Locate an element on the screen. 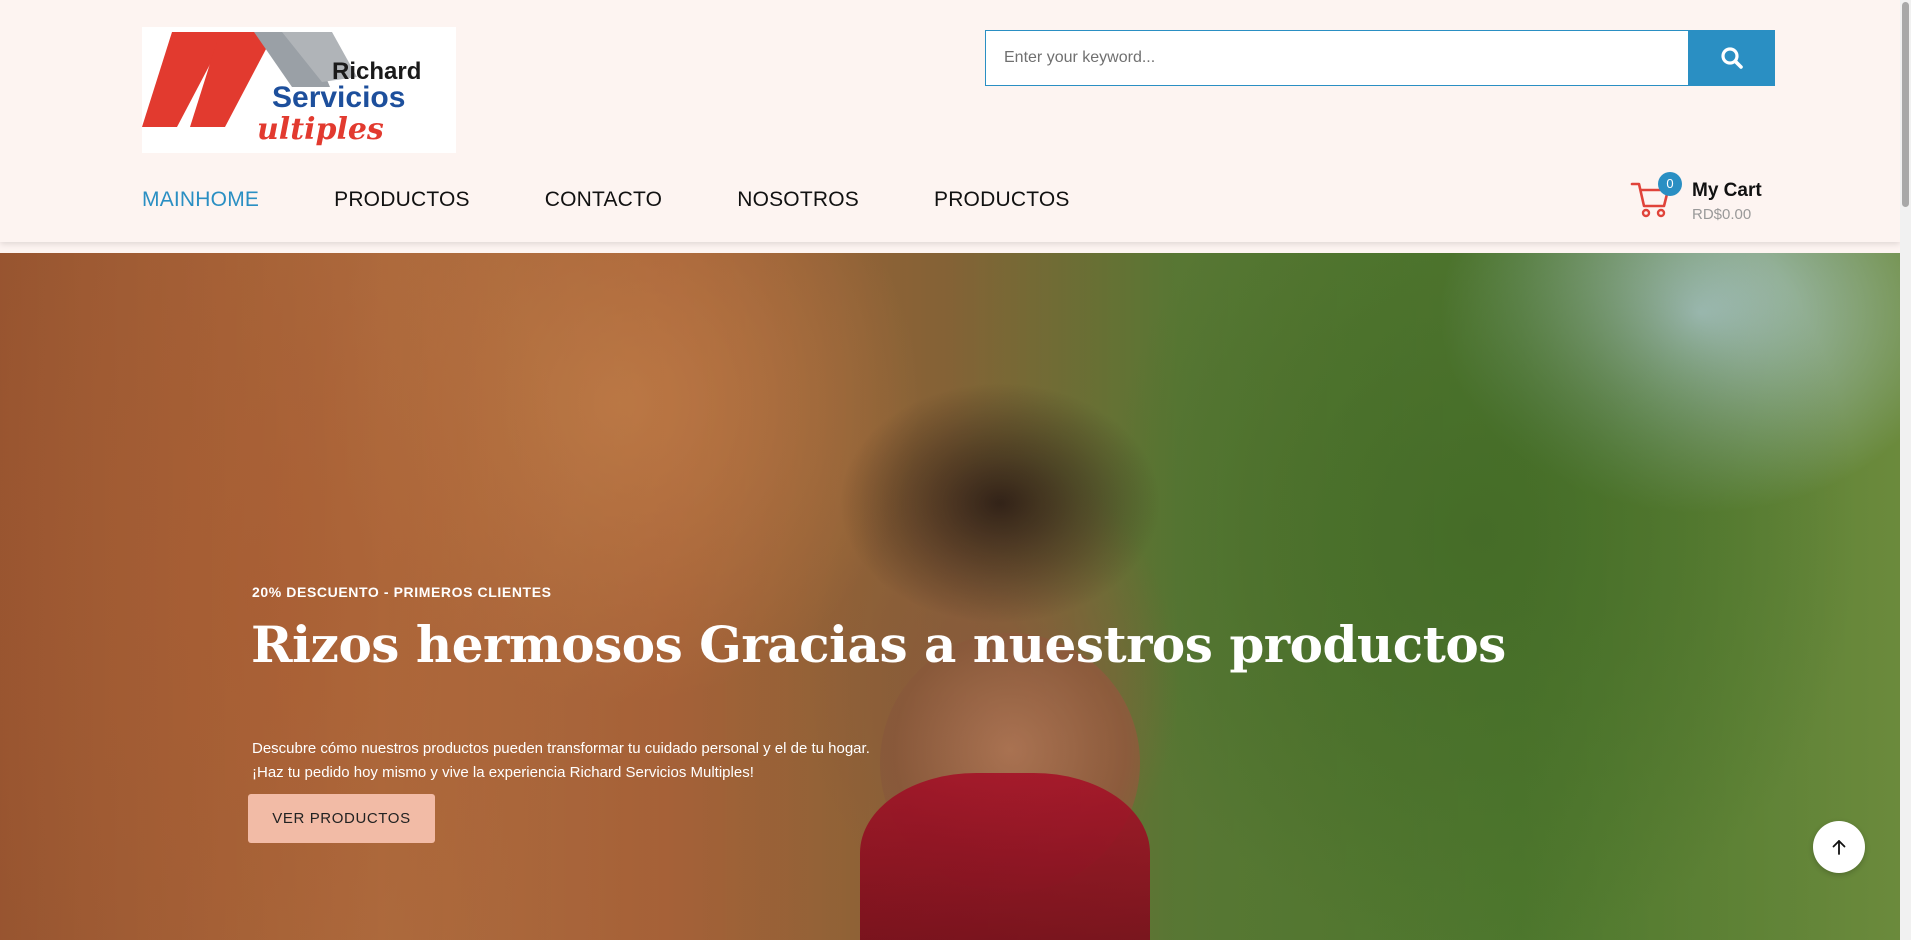  search-icon is located at coordinates (1731, 58).